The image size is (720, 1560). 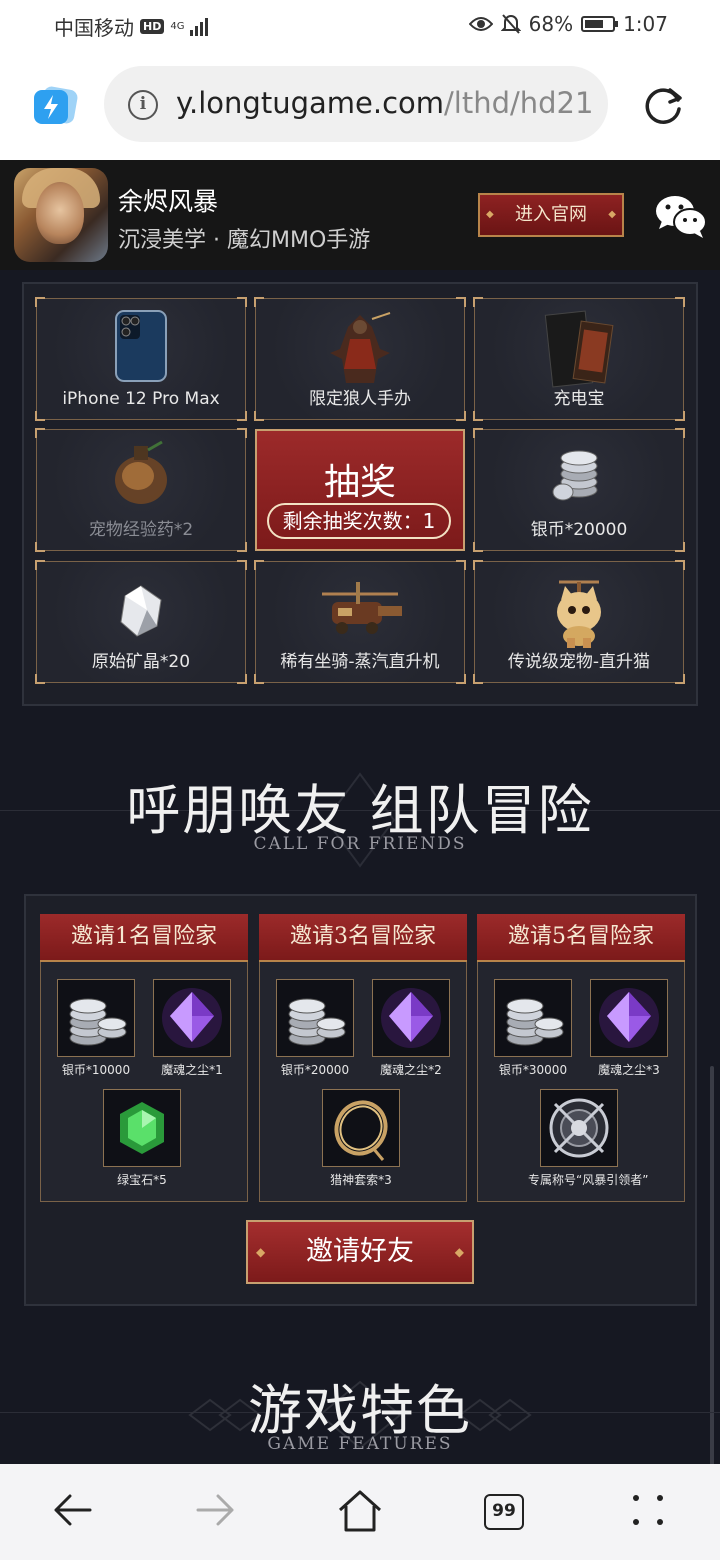 I want to click on prize-label: 限定狼人手办, so click(x=360, y=399).